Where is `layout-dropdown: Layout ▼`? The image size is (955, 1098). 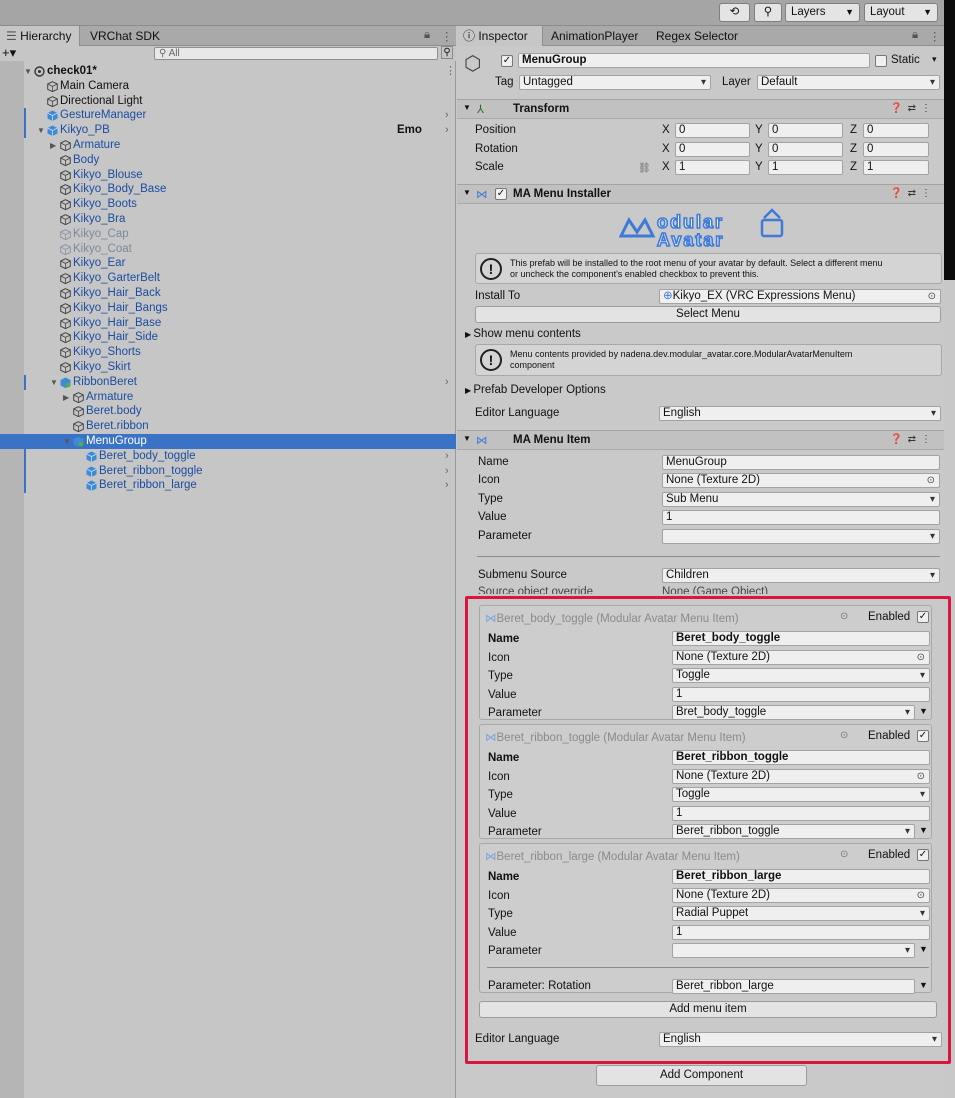
layout-dropdown: Layout ▼ is located at coordinates (901, 12).